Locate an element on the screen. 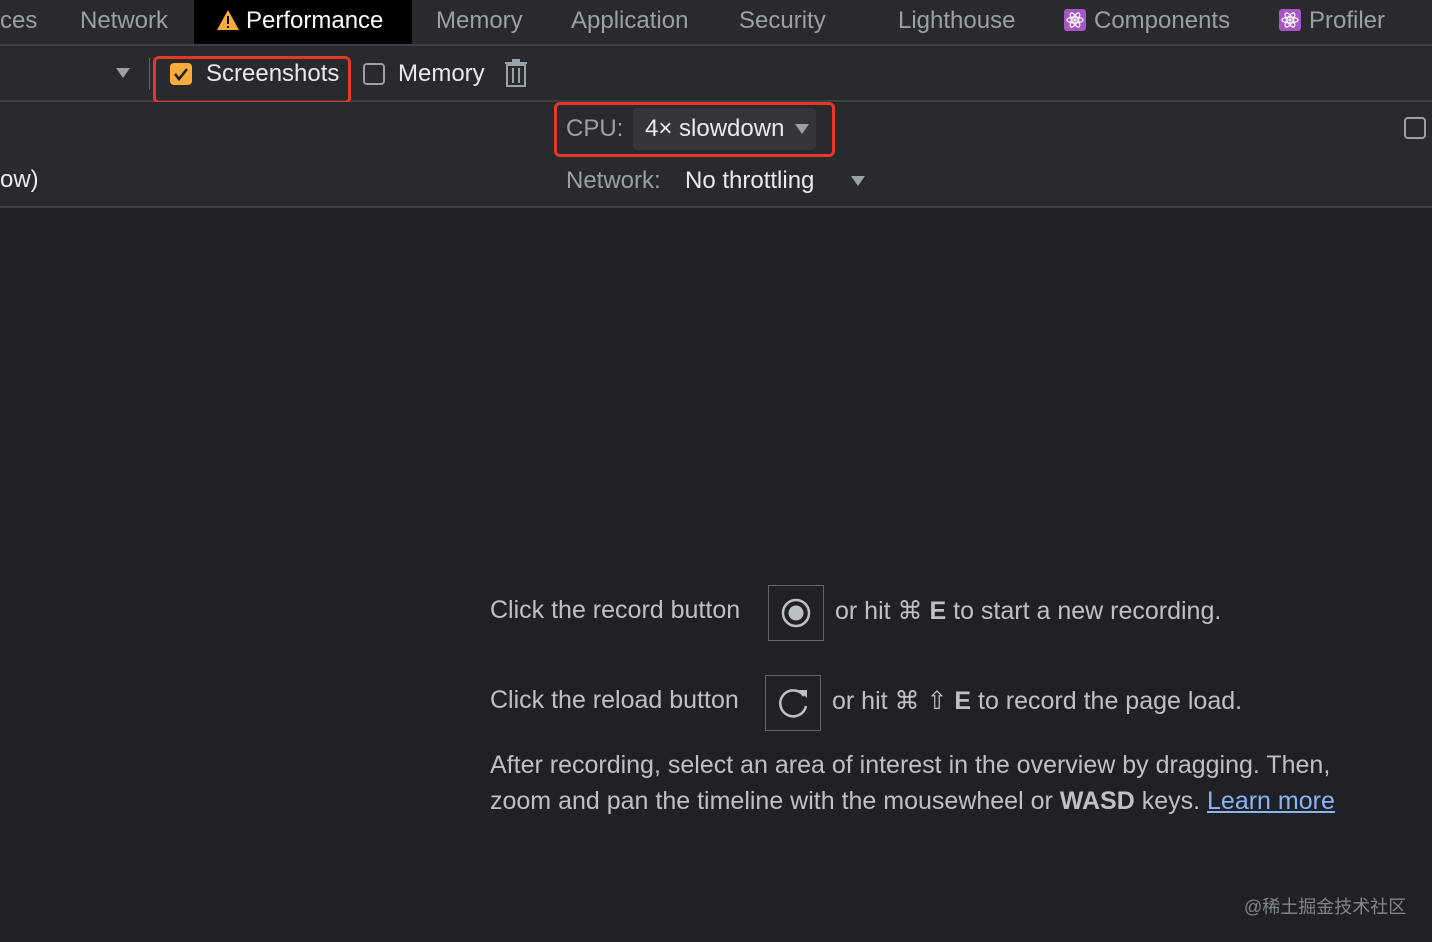  record-button is located at coordinates (796, 613).